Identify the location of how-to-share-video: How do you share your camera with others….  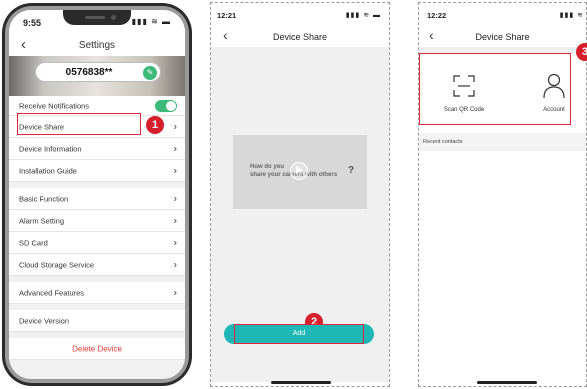
(300, 172).